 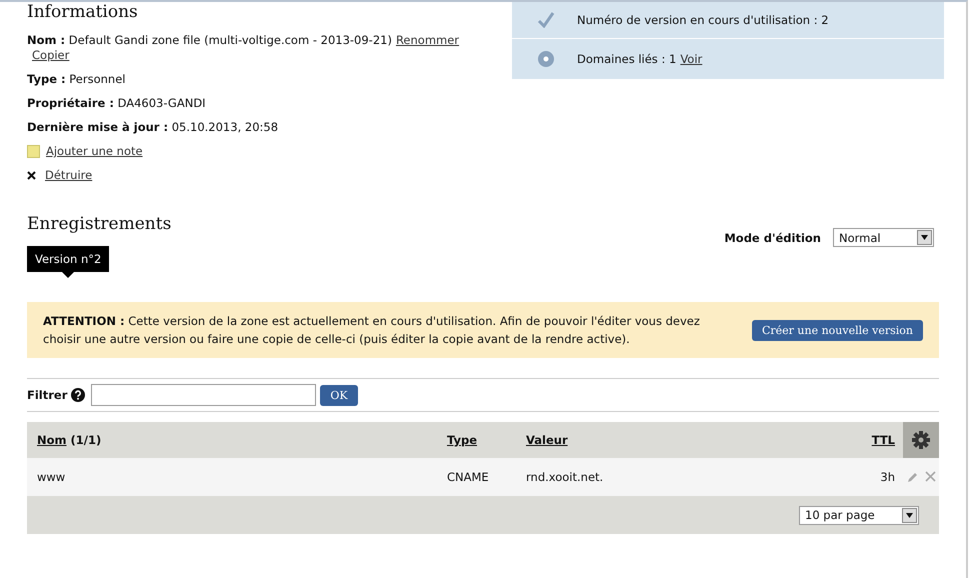 What do you see at coordinates (564, 477) in the screenshot?
I see `table-cell-text: rnd.xooit.net.` at bounding box center [564, 477].